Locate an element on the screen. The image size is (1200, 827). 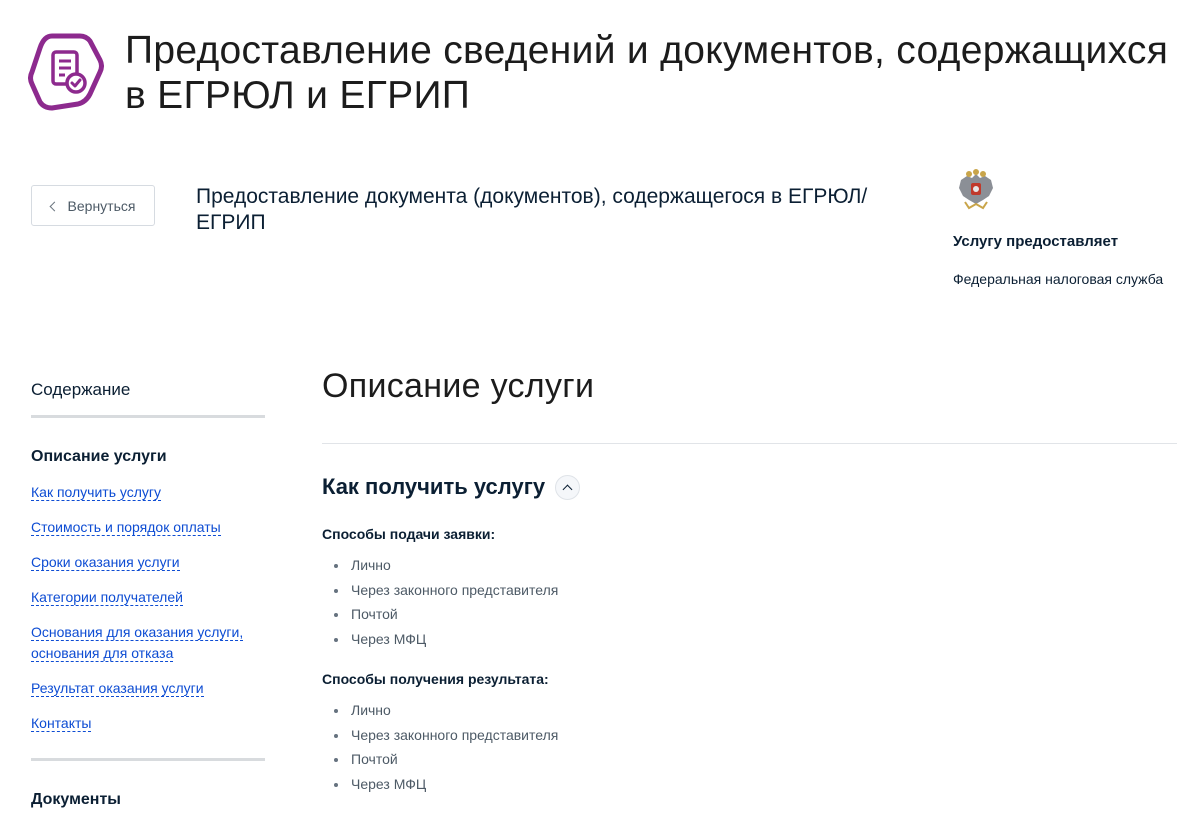
toc-item: Контакты is located at coordinates (148, 723).